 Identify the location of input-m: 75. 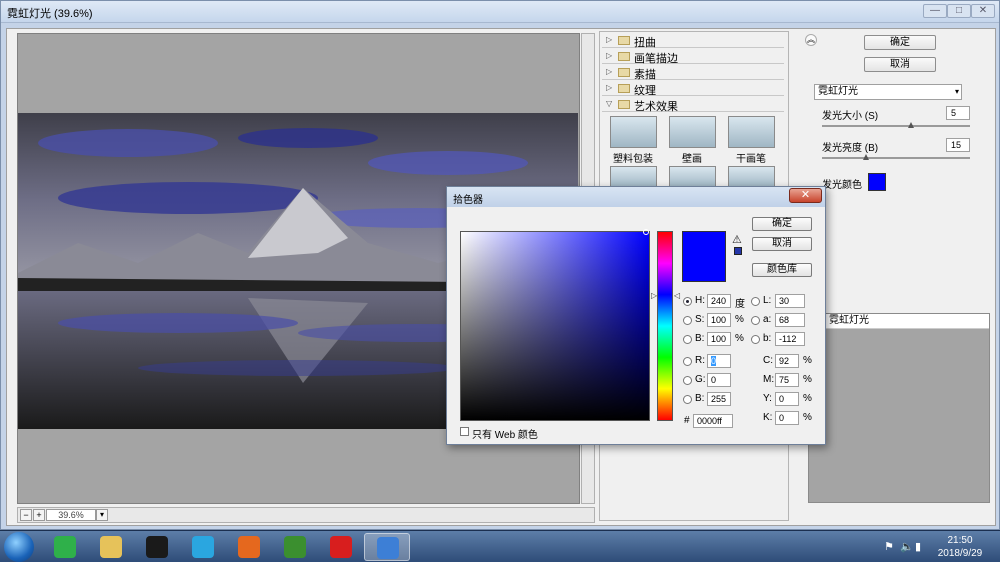
(787, 380).